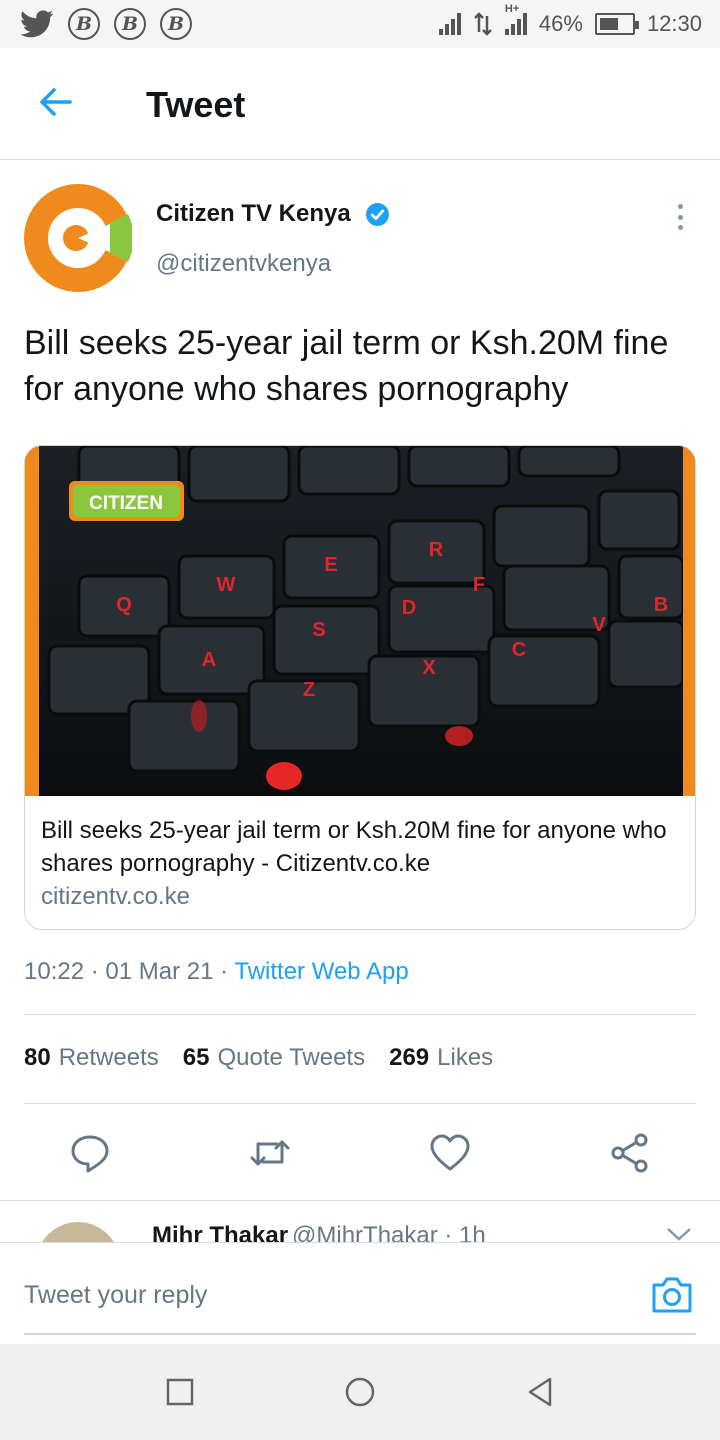  Describe the element at coordinates (180, 1392) in the screenshot. I see `recent-apps-icon` at that location.